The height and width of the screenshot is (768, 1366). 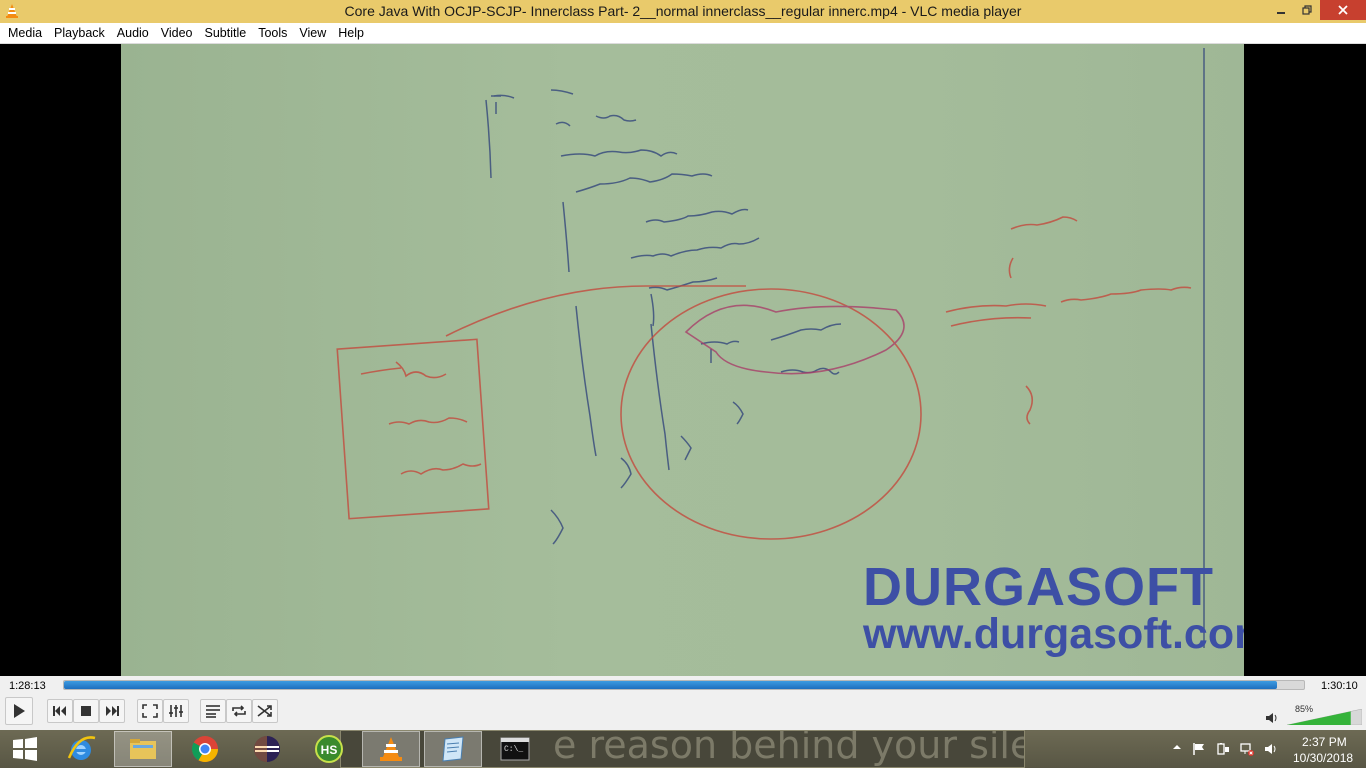 I want to click on restore-button, so click(x=1307, y=10).